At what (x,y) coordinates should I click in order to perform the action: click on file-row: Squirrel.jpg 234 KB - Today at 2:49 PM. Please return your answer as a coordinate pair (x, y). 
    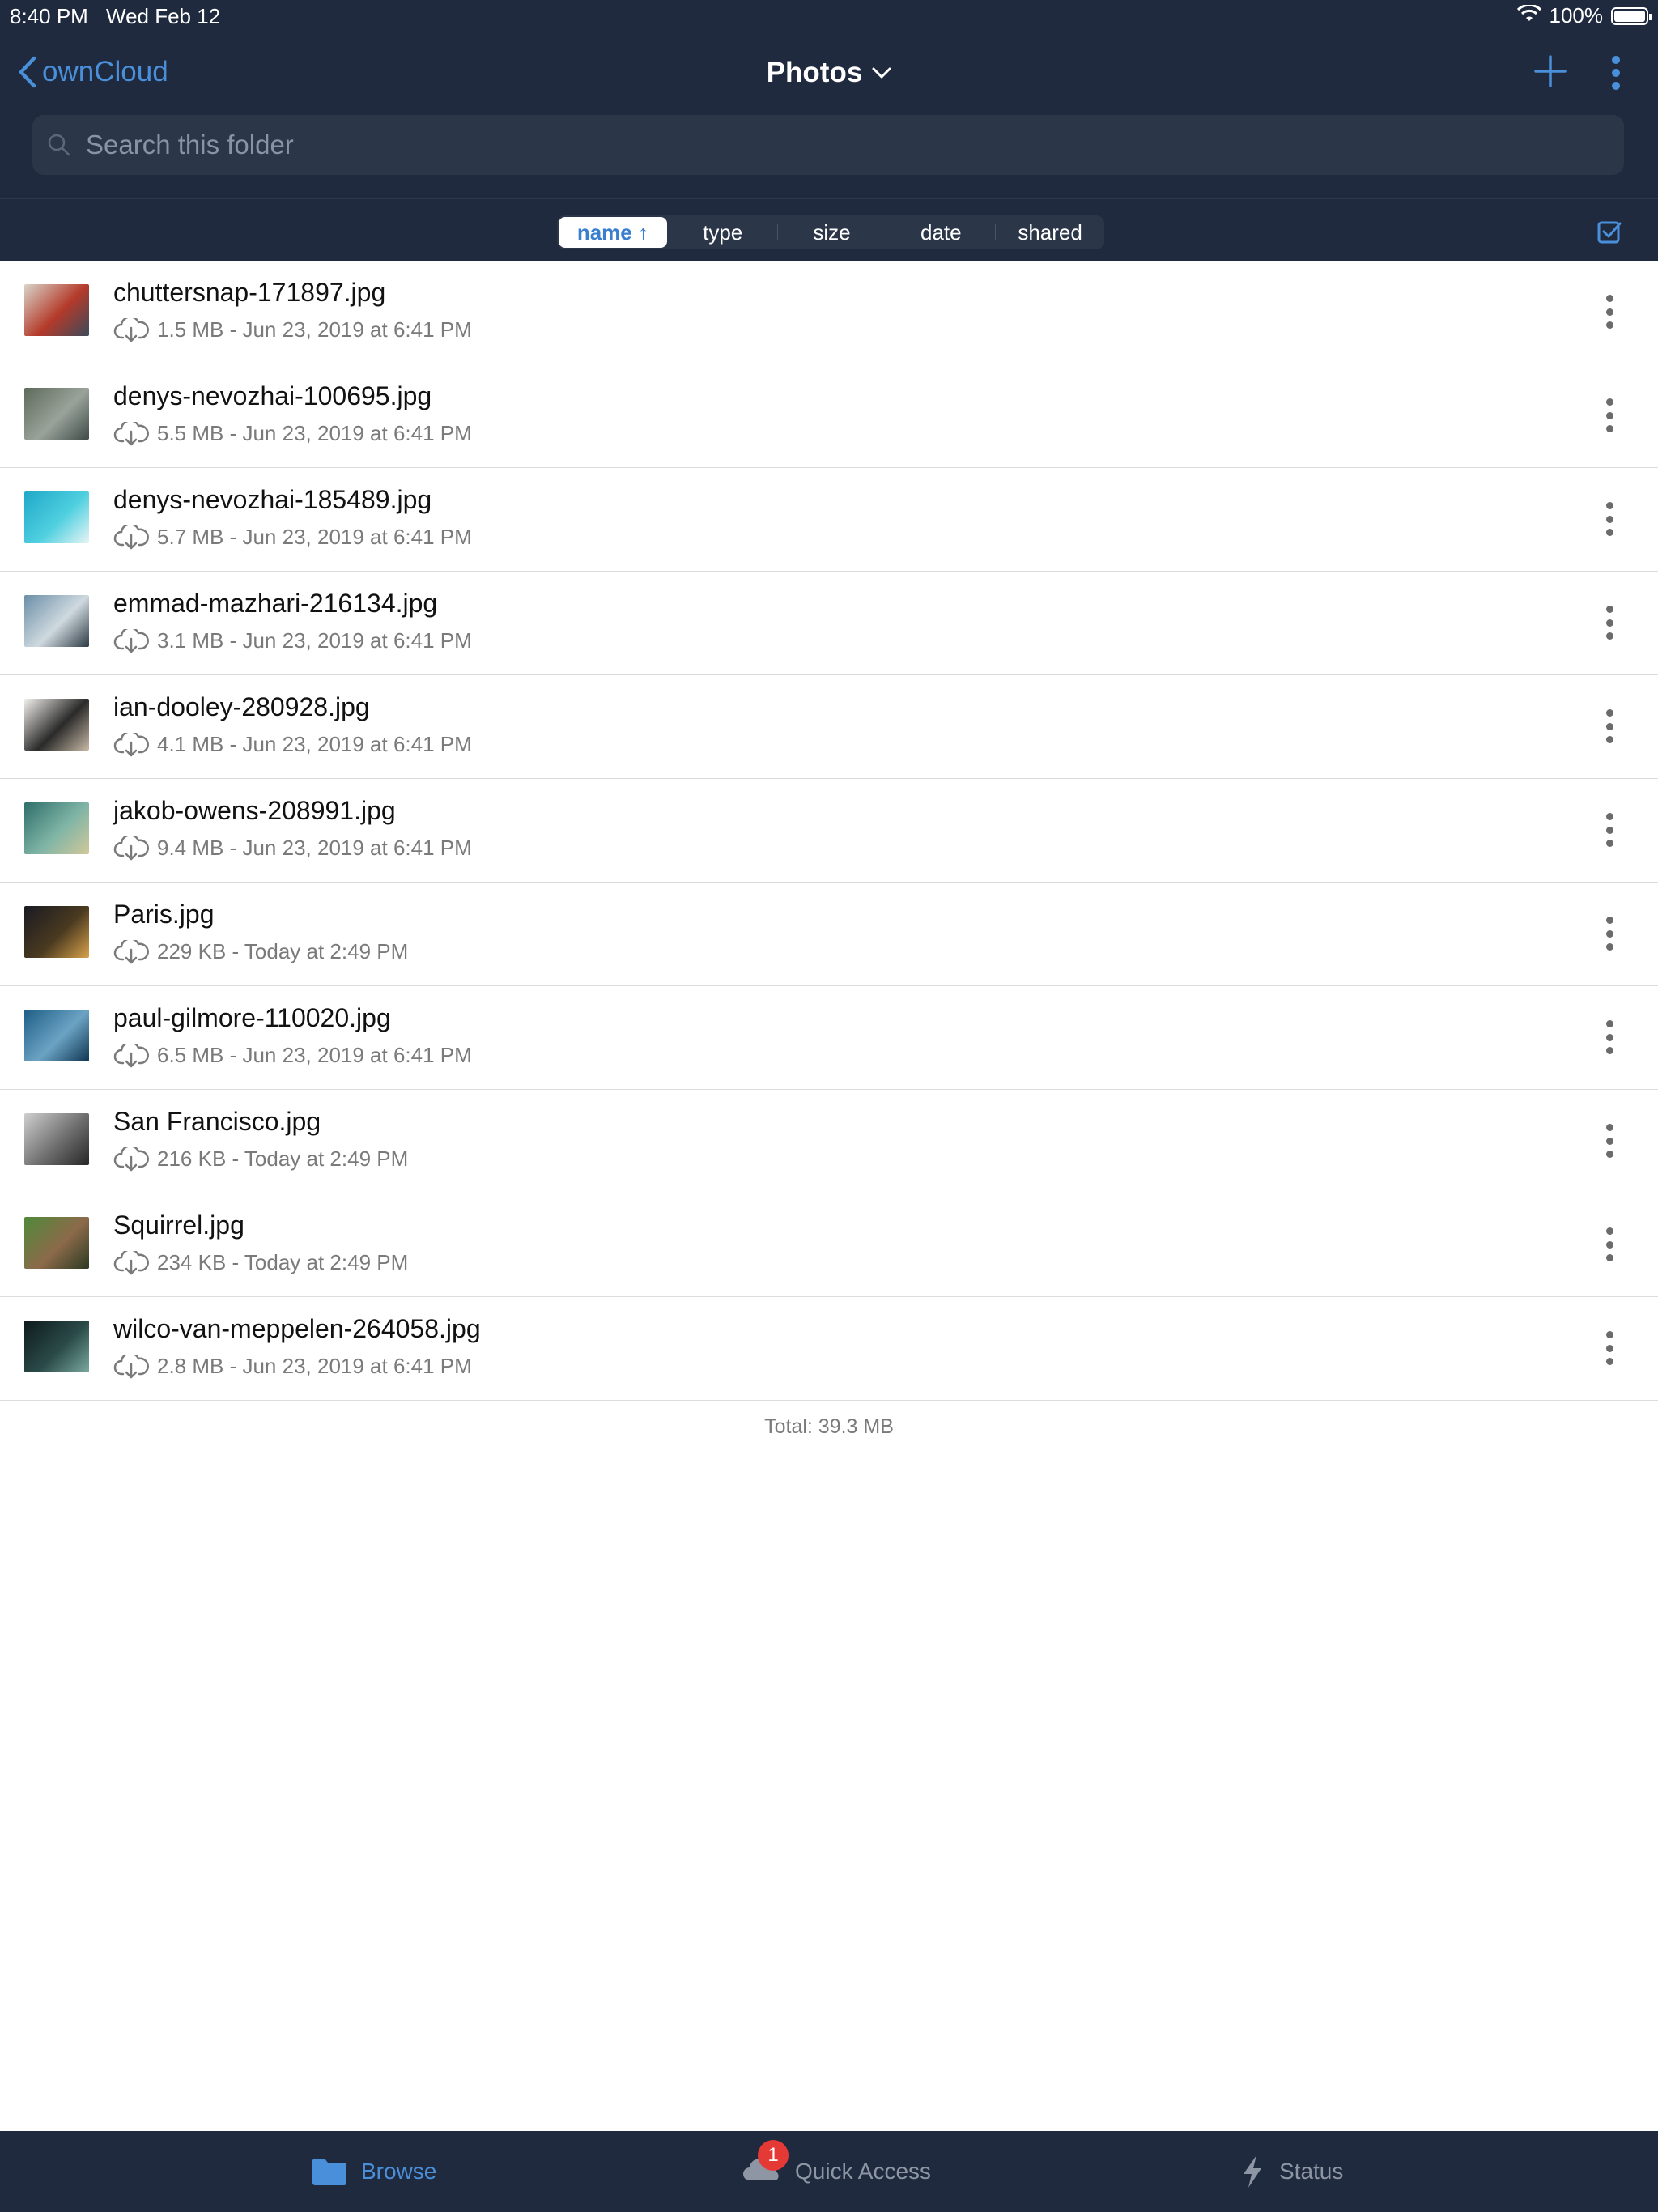
    Looking at the image, I should click on (829, 1245).